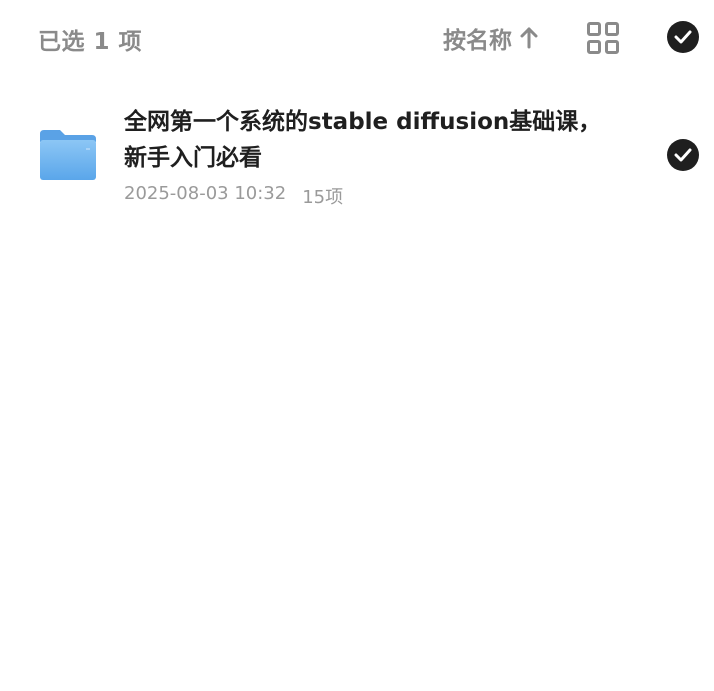 The image size is (714, 691). What do you see at coordinates (357, 39) in the screenshot?
I see `selection-header: 已选 1 项 按名称` at bounding box center [357, 39].